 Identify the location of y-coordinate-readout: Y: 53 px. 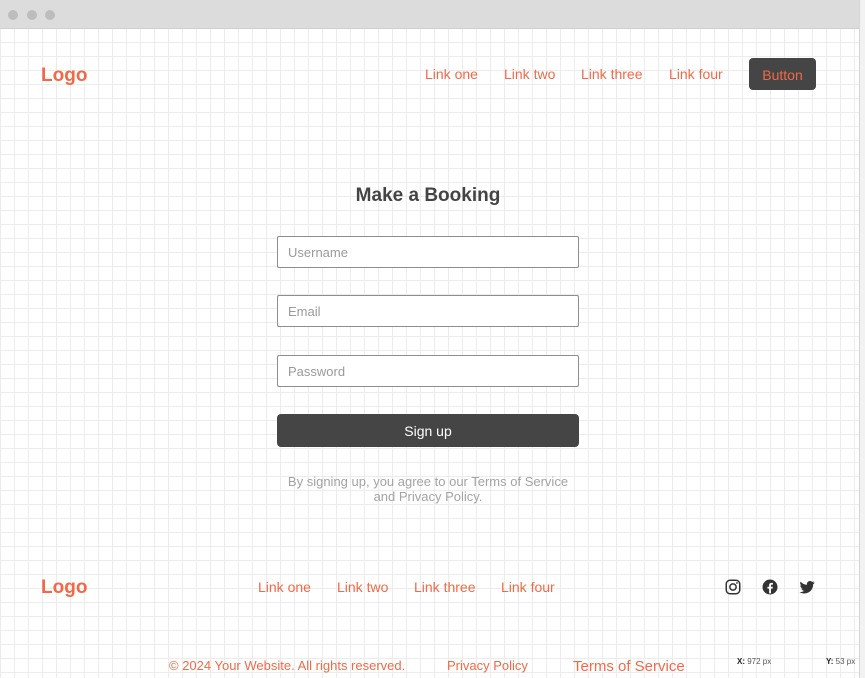
(840, 661).